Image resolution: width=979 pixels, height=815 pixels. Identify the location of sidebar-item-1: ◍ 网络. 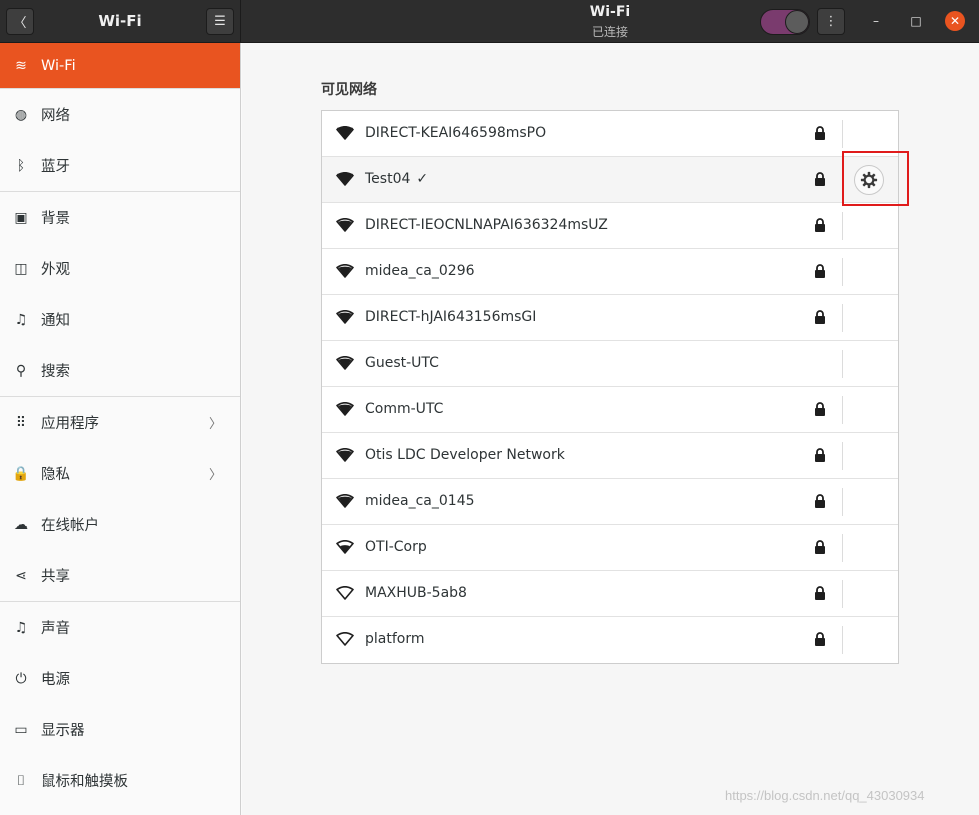
(120, 114).